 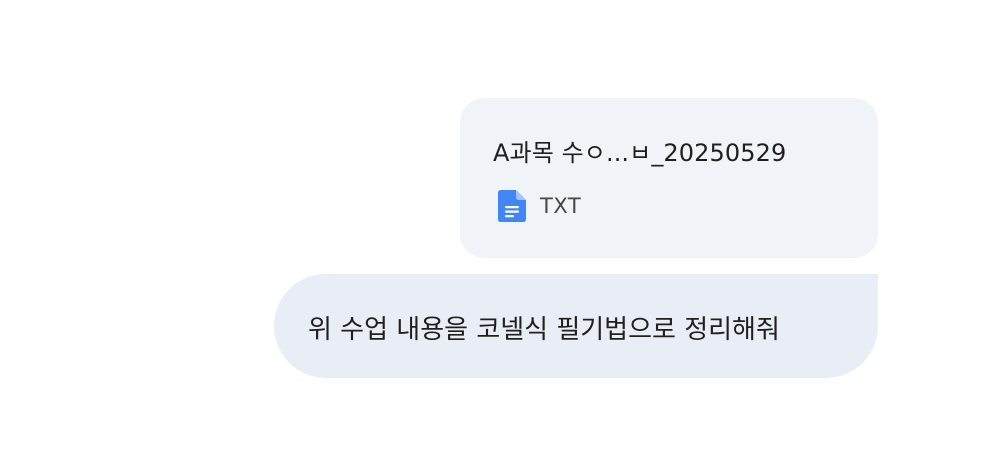 I want to click on user-message-bubble: 위 수업 내용을 코넬식 필기법으로 정리해줘, so click(x=576, y=326).